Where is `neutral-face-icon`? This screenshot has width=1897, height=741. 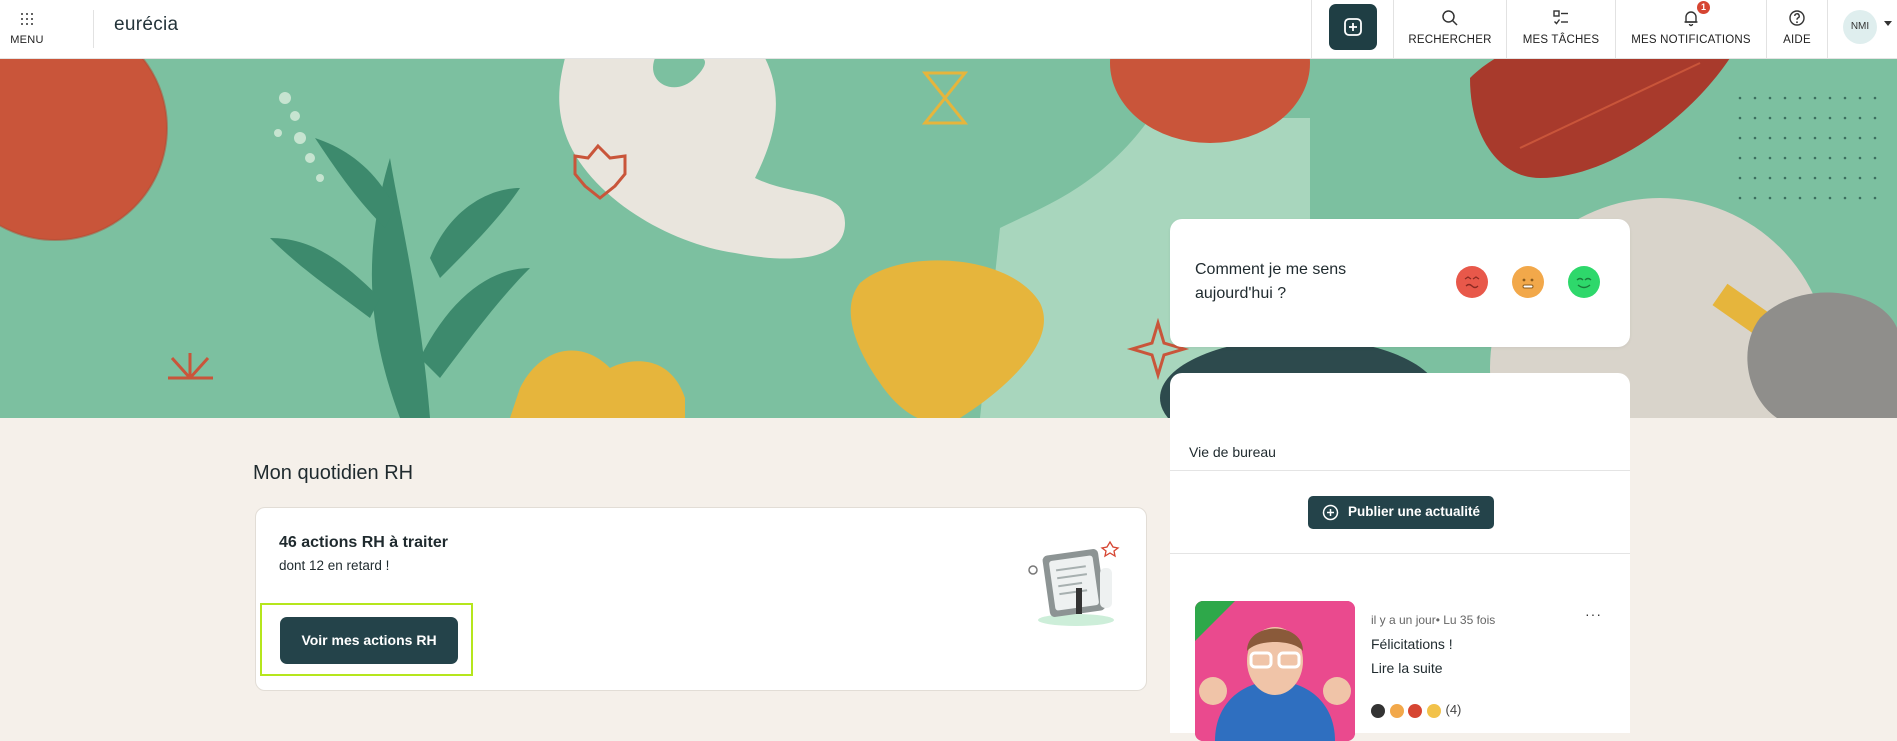 neutral-face-icon is located at coordinates (1528, 282).